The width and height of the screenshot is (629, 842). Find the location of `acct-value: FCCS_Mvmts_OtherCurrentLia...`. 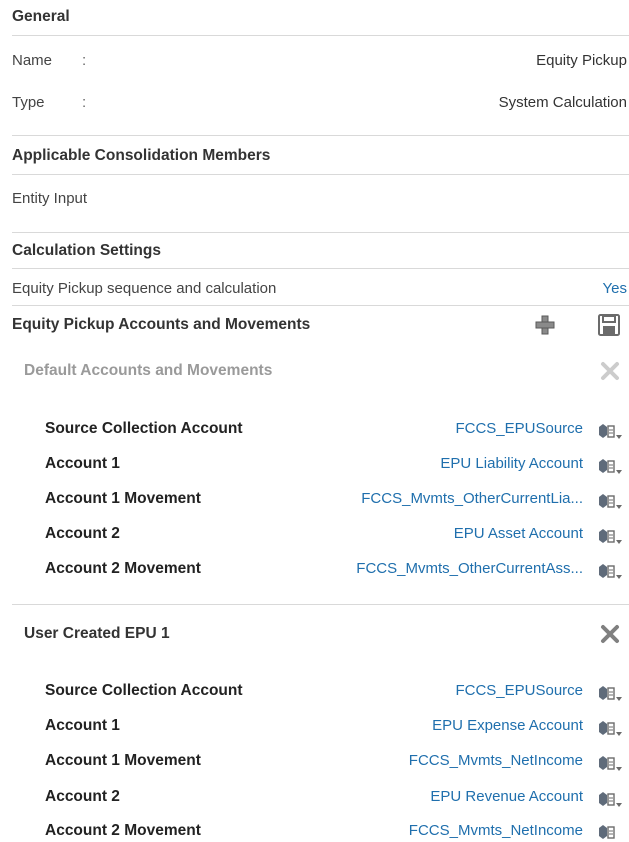

acct-value: FCCS_Mvmts_OtherCurrentLia... is located at coordinates (472, 498).